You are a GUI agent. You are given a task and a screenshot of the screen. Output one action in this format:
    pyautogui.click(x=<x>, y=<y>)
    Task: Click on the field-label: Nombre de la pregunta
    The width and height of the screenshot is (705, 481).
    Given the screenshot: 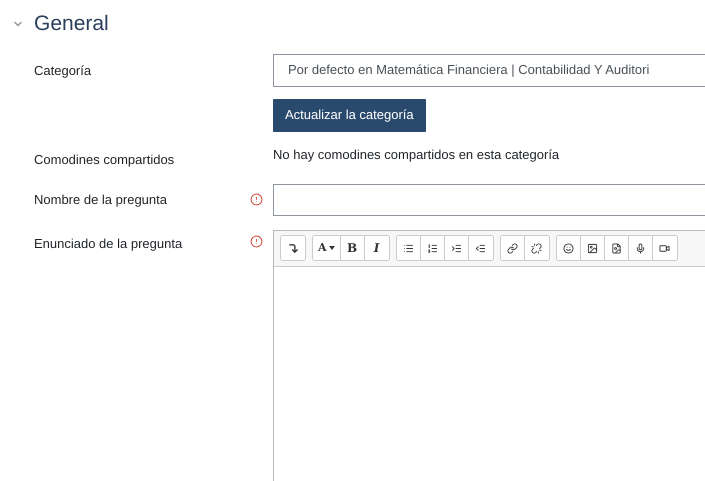 What is the action you would take?
    pyautogui.click(x=100, y=199)
    